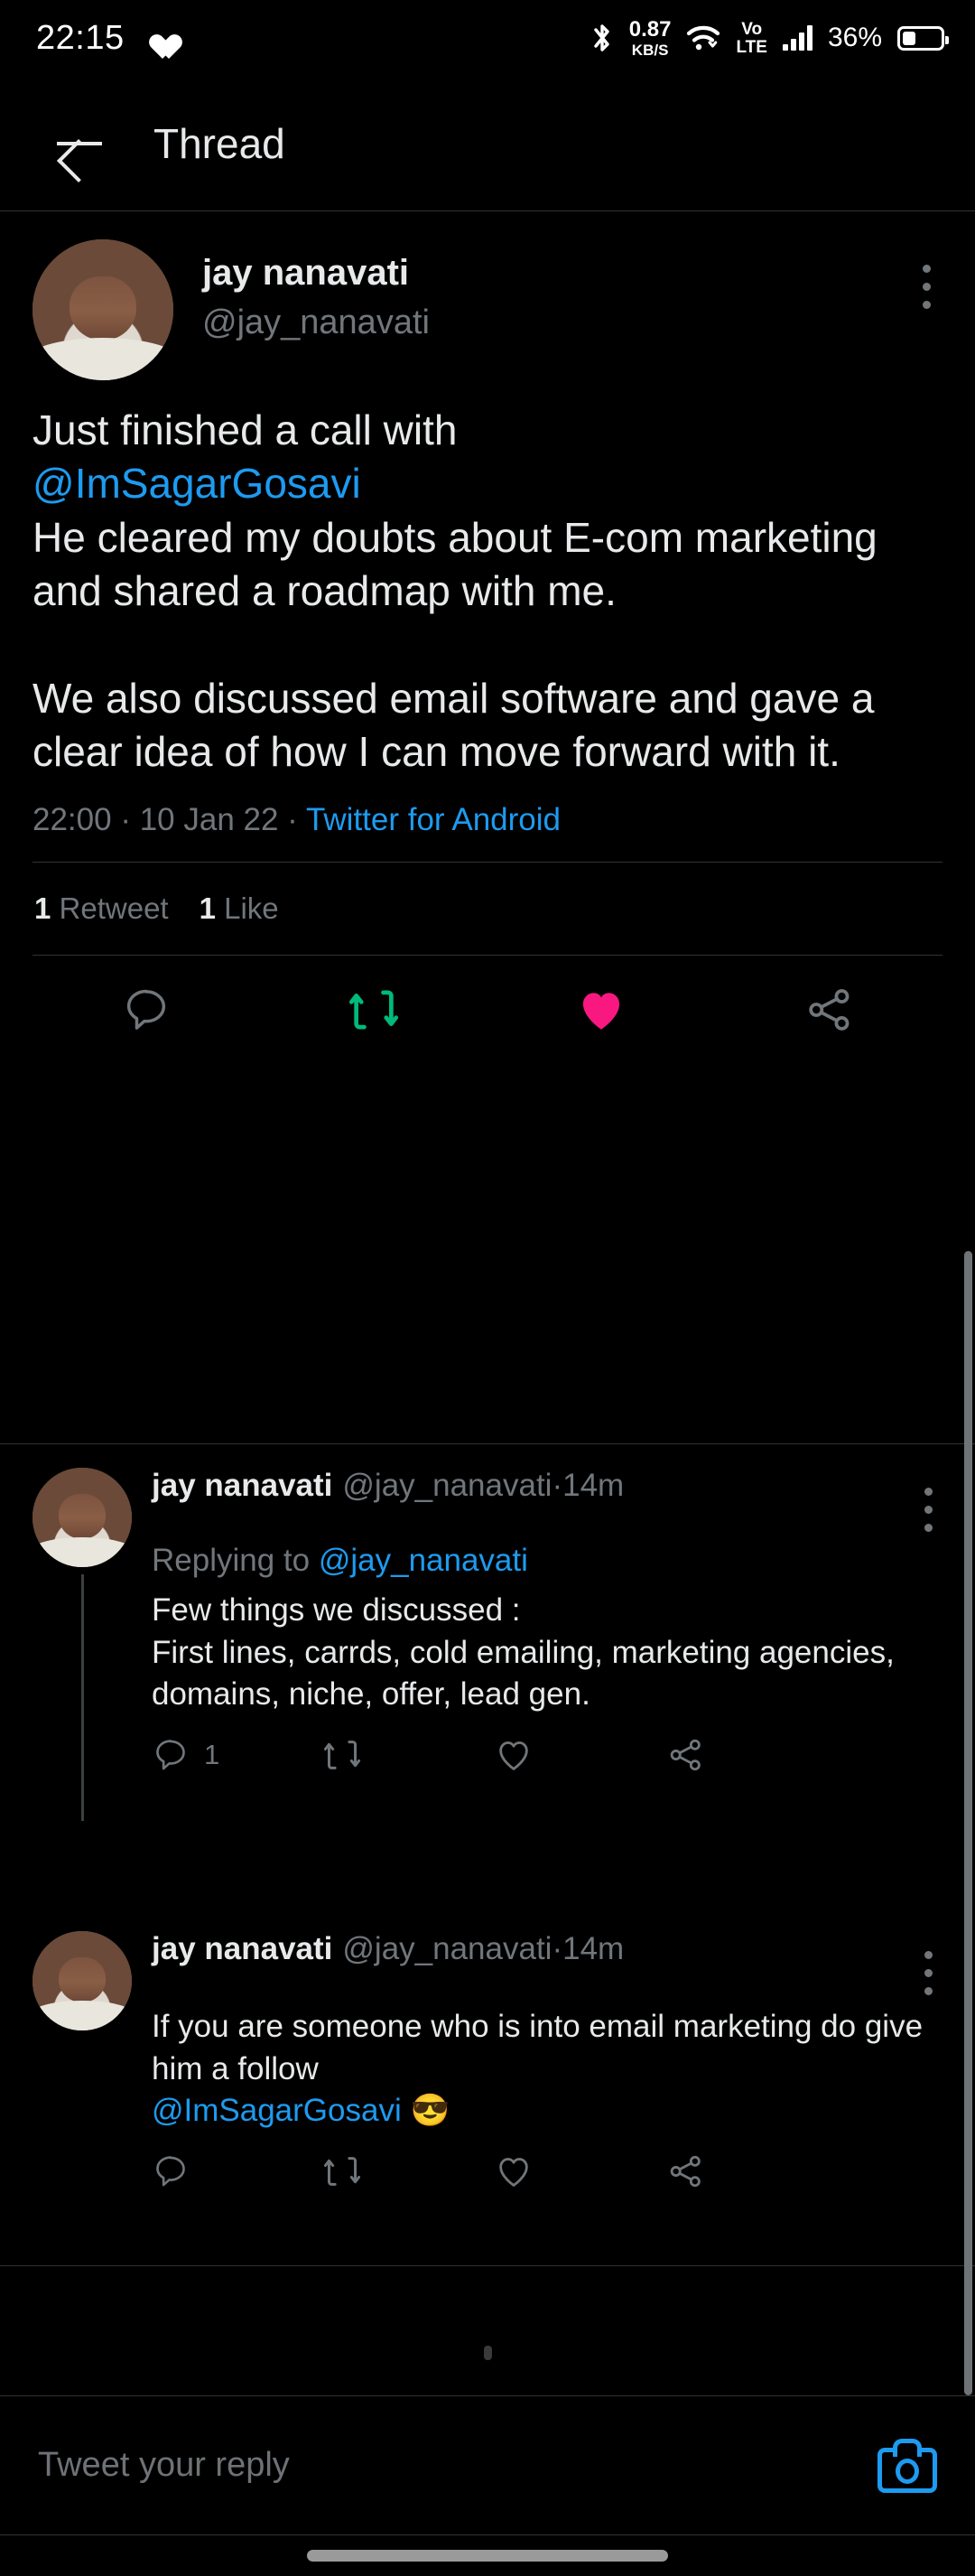  I want to click on volte-line-2: LTE, so click(752, 47).